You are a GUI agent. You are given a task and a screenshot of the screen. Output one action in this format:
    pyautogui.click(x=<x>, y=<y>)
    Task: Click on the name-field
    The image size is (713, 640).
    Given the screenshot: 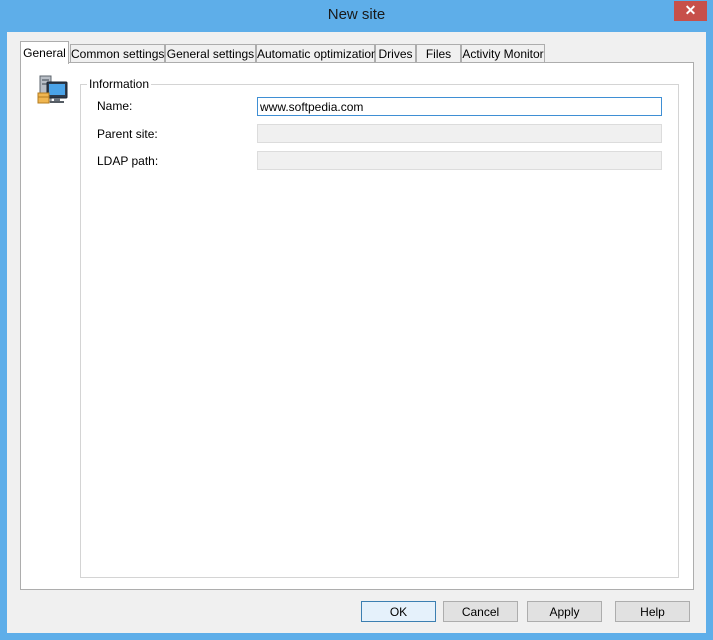 What is the action you would take?
    pyautogui.click(x=459, y=106)
    